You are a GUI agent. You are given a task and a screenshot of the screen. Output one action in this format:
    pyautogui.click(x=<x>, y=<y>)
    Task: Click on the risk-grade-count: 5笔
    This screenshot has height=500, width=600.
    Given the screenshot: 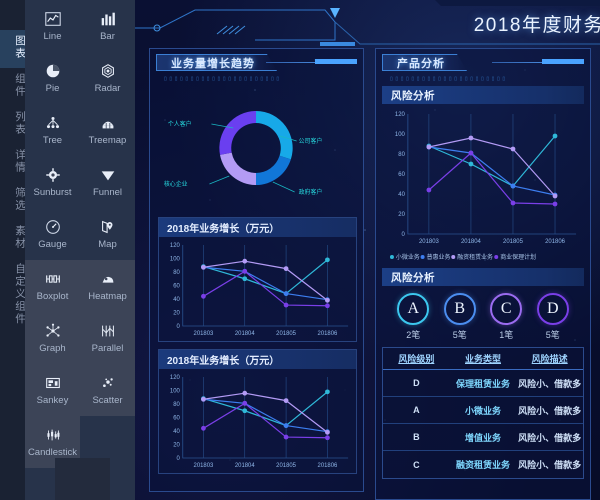 What is the action you would take?
    pyautogui.click(x=459, y=335)
    